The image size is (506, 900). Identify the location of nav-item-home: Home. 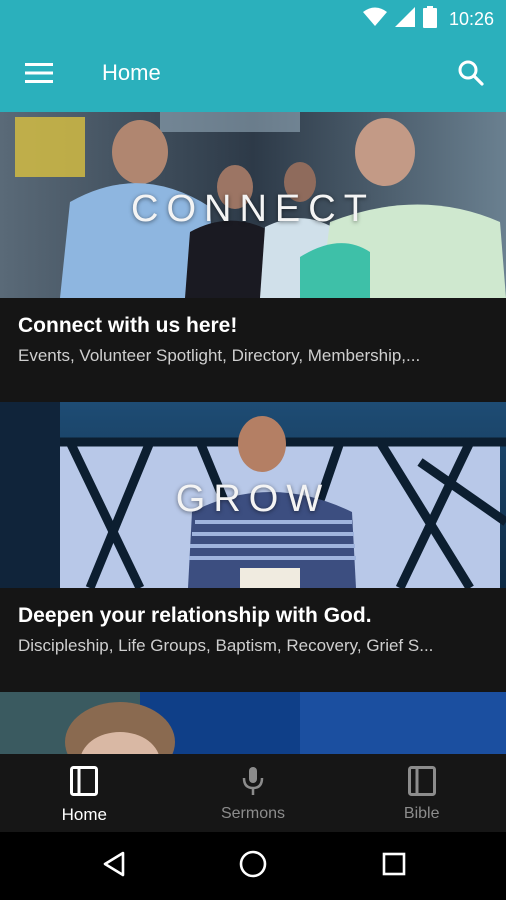
(84, 793).